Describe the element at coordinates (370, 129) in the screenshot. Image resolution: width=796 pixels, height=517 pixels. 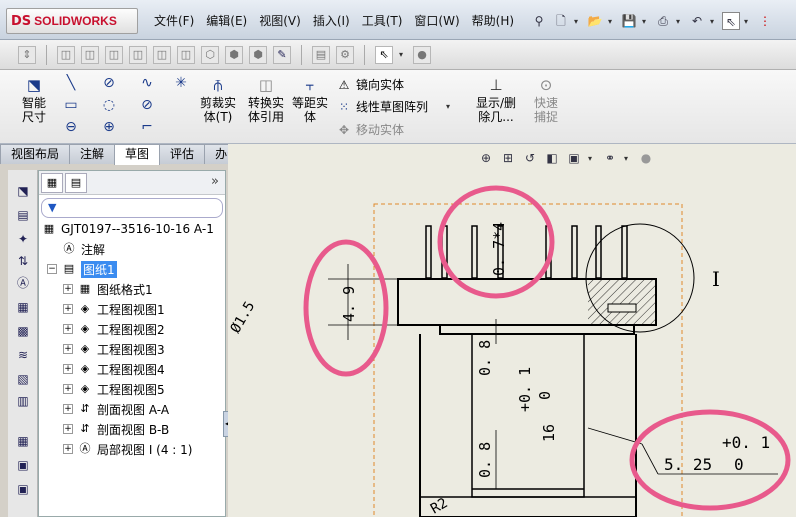
I see `move-entities-button: ✥ 移动实体` at that location.